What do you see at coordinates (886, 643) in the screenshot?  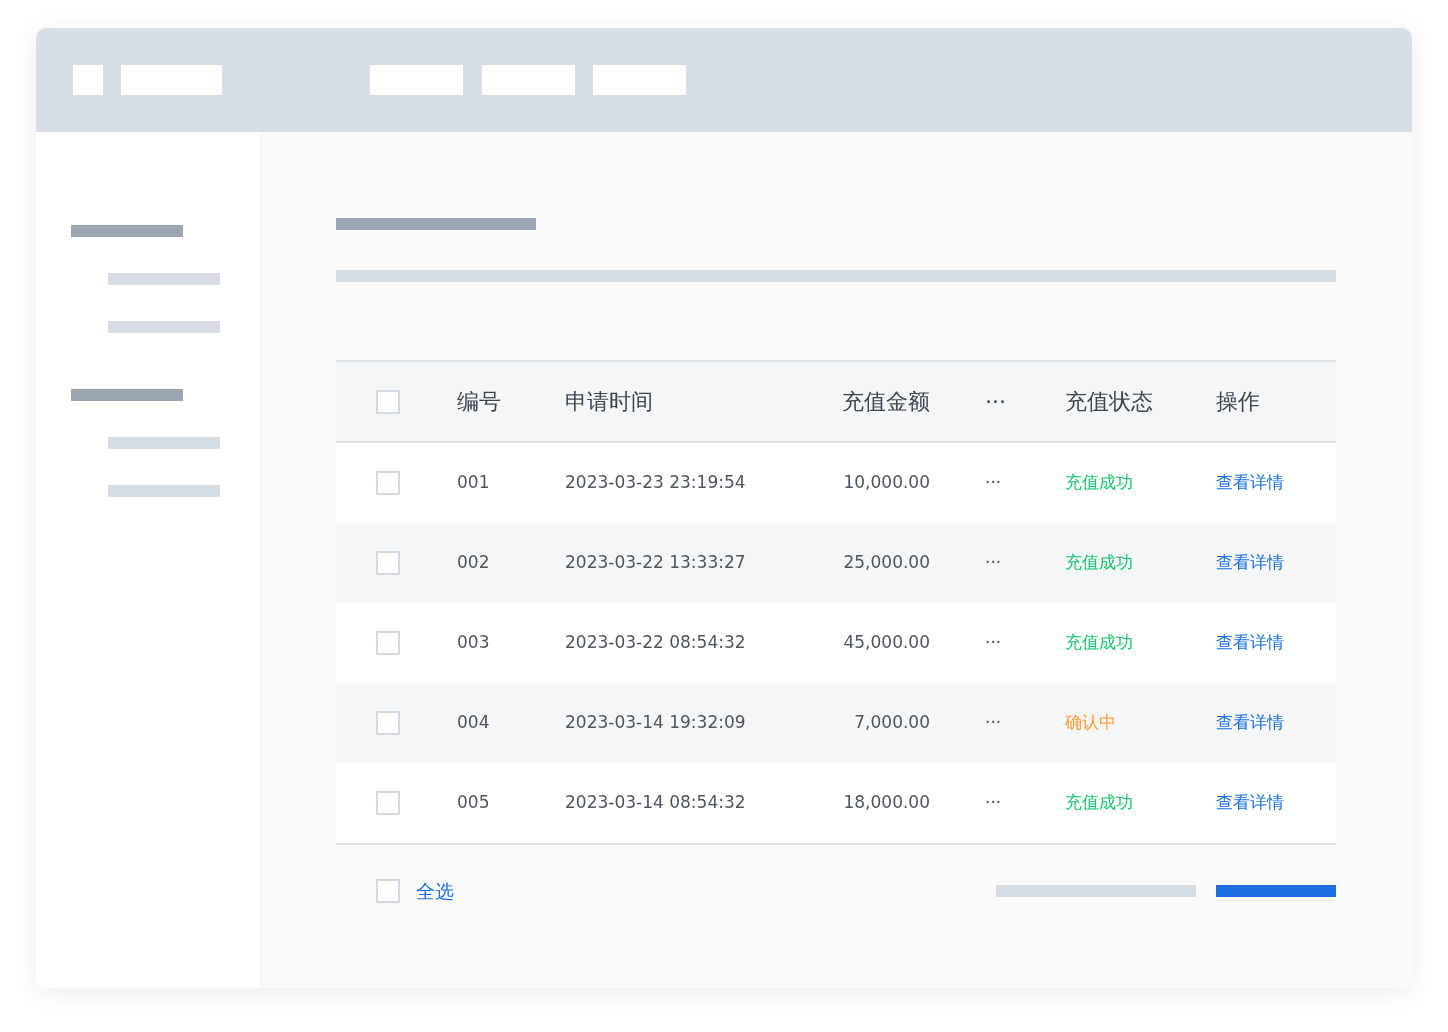 I see `table-cell-text: 45,000.00` at bounding box center [886, 643].